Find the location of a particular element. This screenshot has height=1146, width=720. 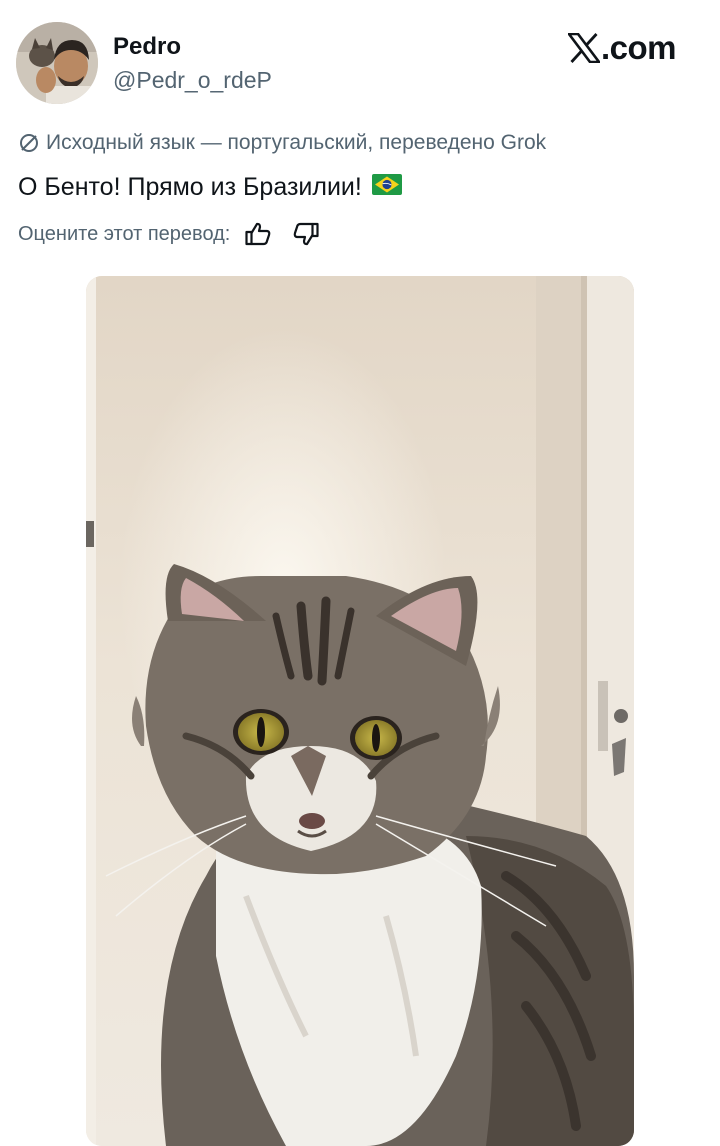

rate-prompt: Оцените этот перевод: is located at coordinates (124, 233).